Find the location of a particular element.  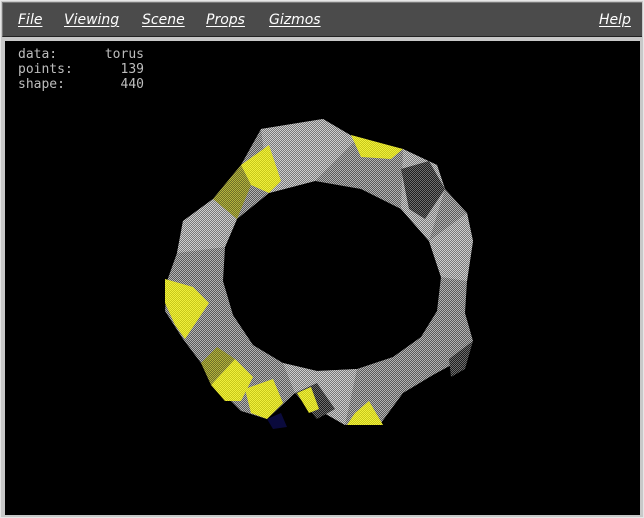

menu-bar: File Viewing Scene Props Gizmos Help is located at coordinates (322, 19).